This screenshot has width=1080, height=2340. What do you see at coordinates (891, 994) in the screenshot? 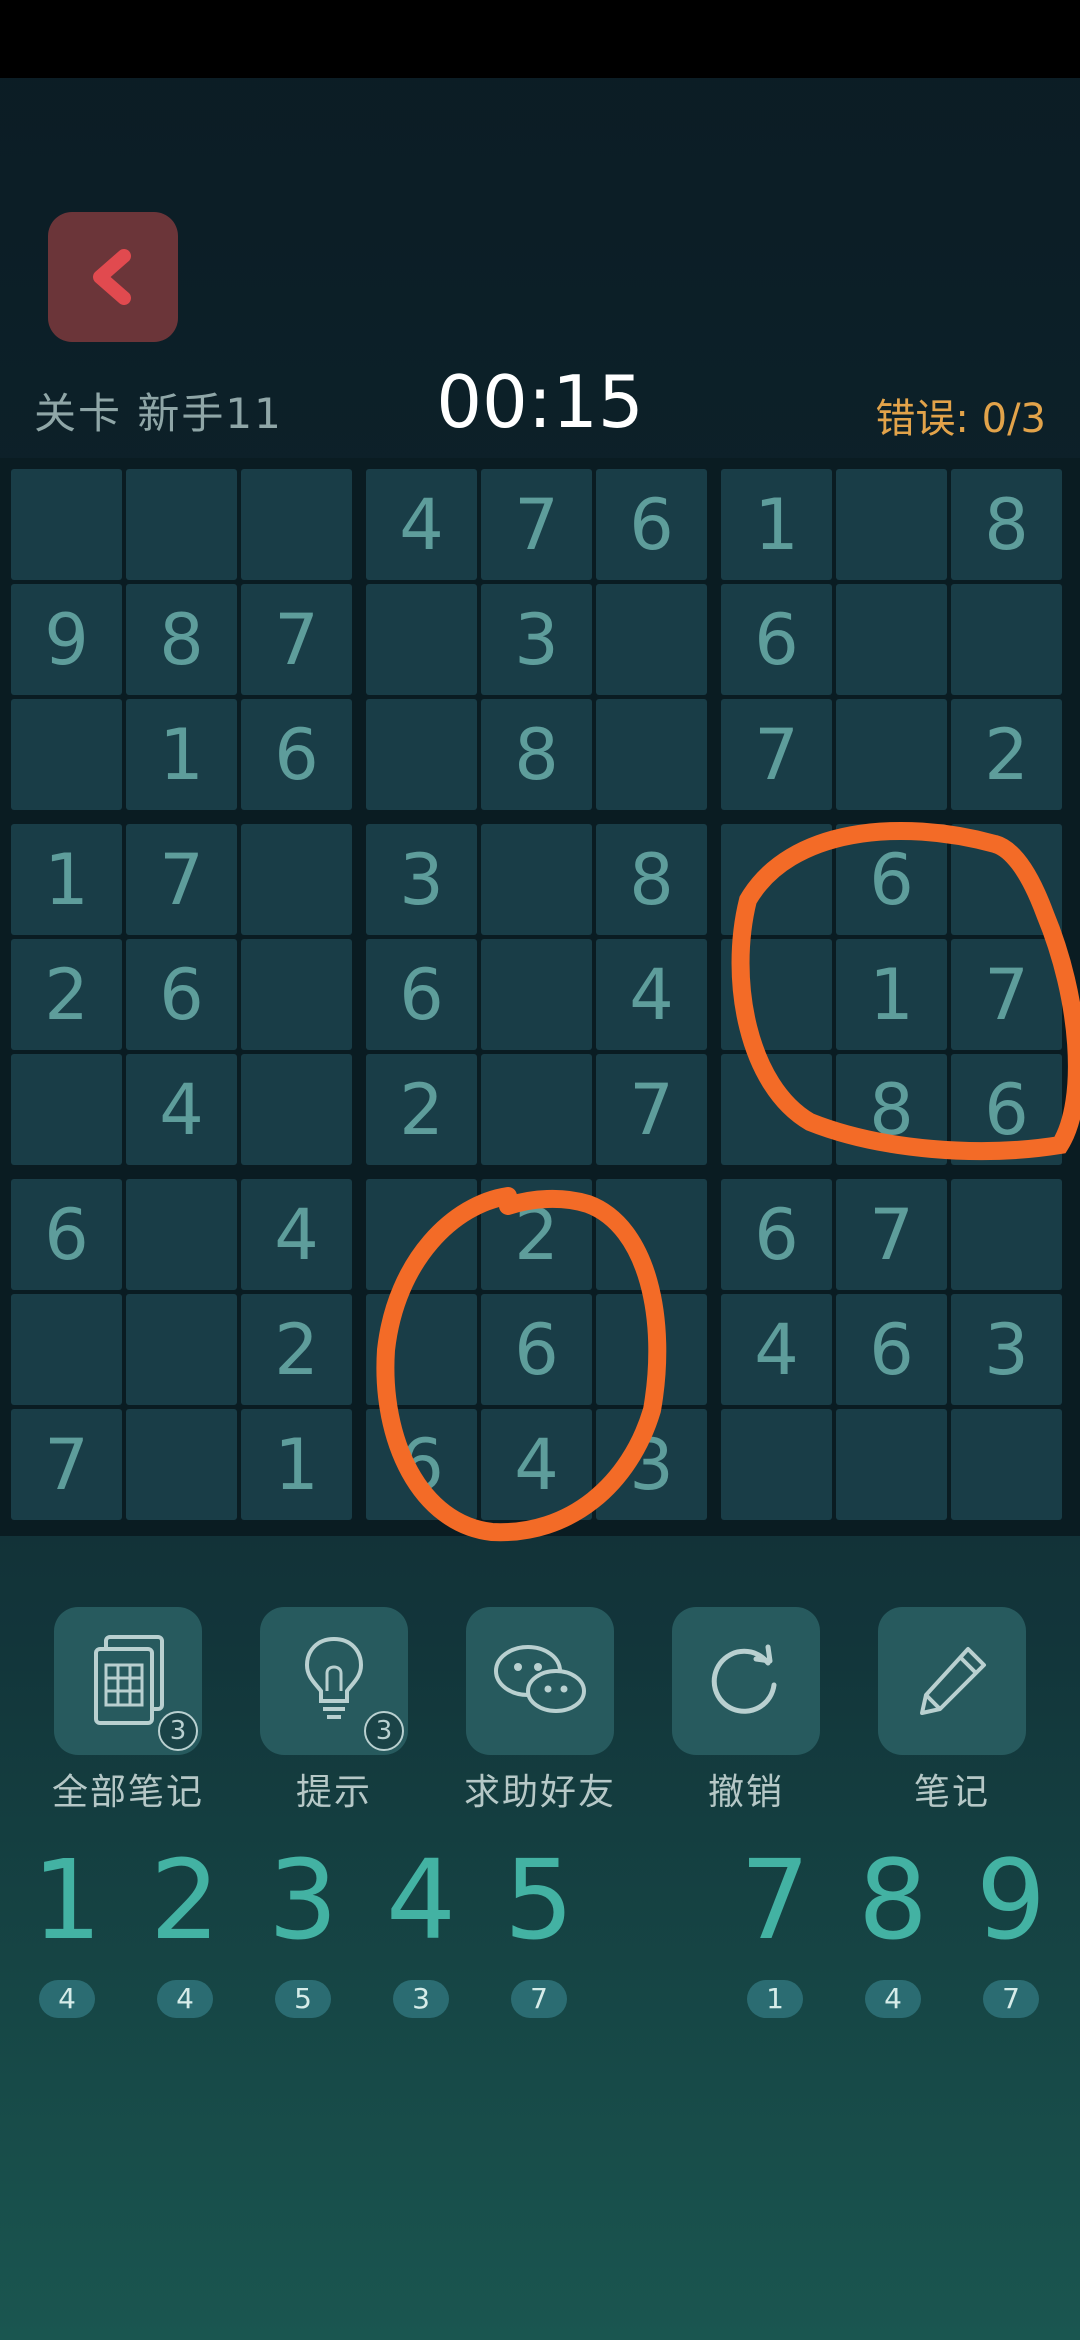
I see `board-cell-r5-c8: 1` at bounding box center [891, 994].